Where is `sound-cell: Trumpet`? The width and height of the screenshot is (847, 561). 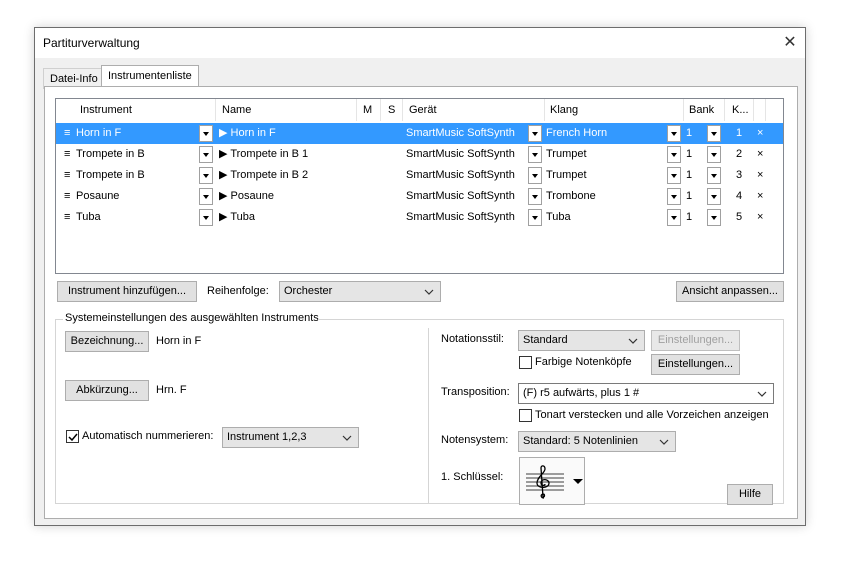
sound-cell: Trumpet is located at coordinates (566, 175).